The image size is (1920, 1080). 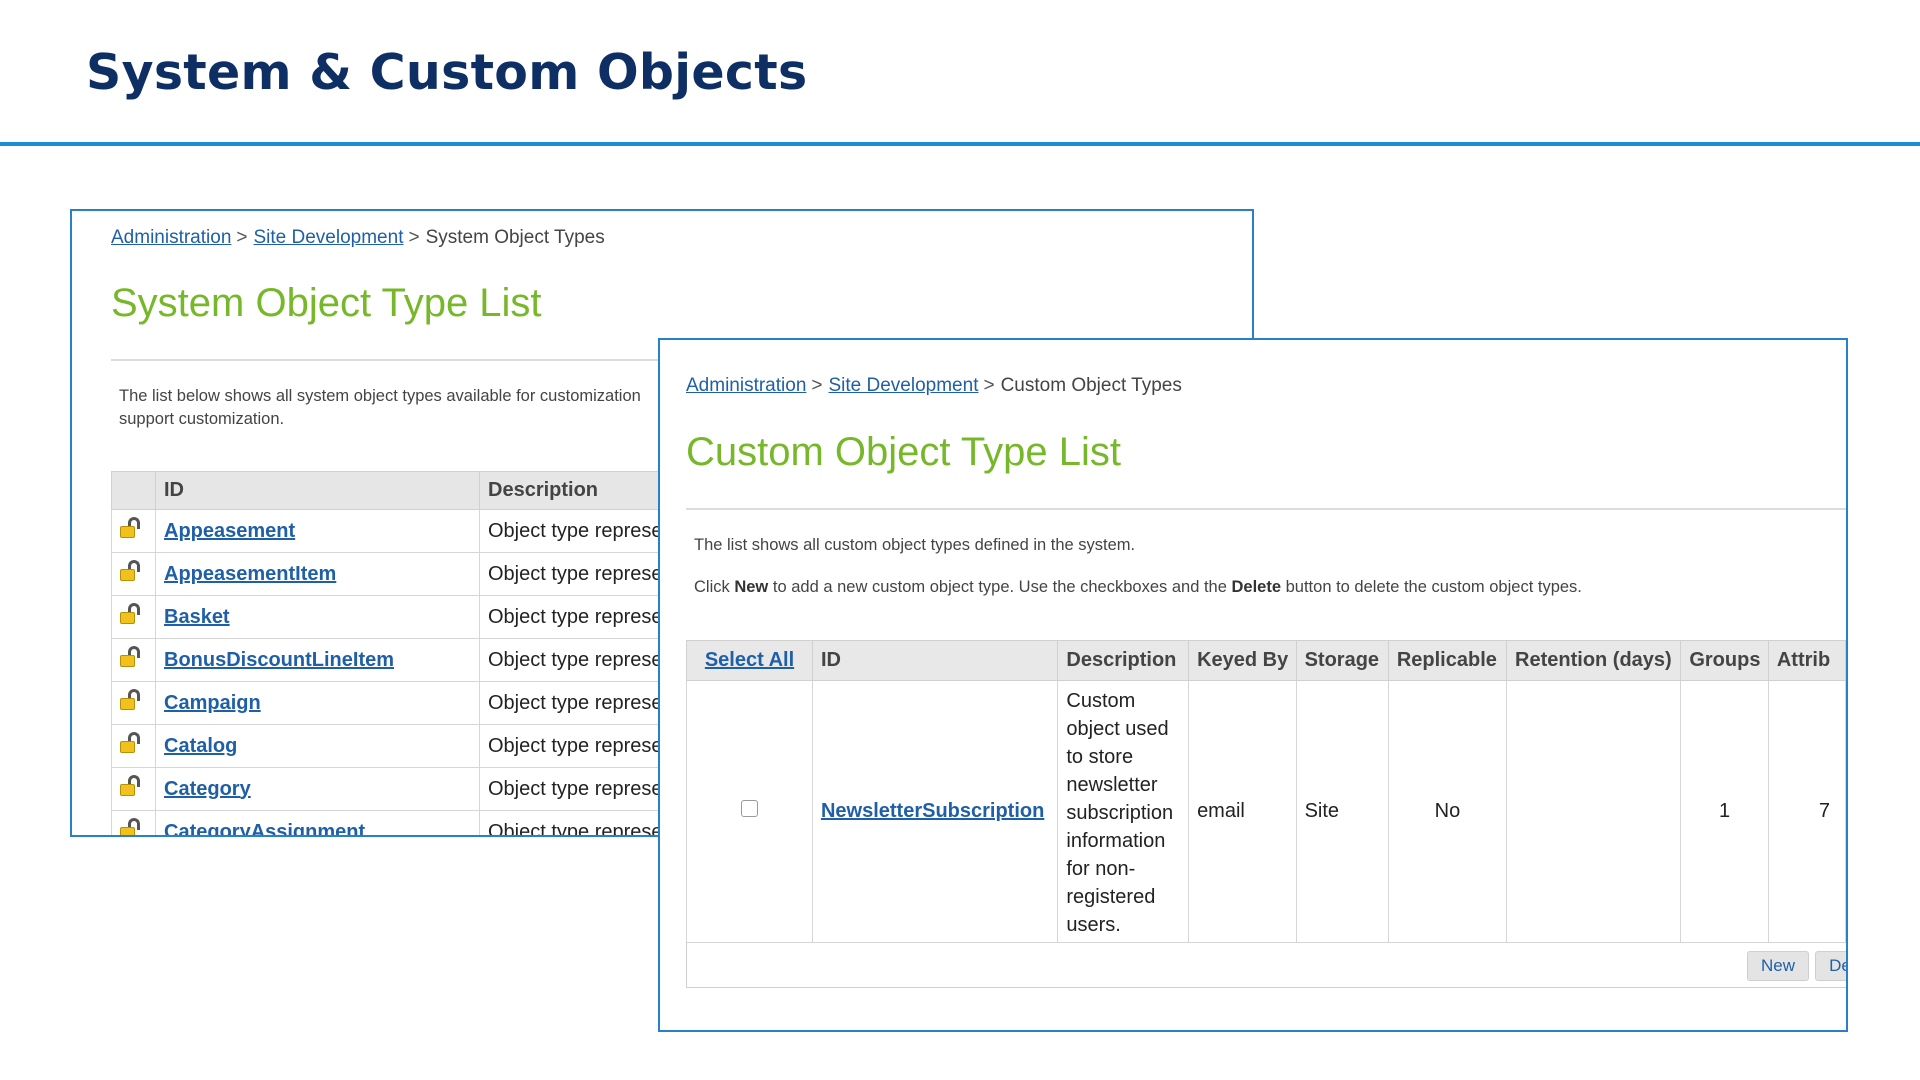 I want to click on select-all-link: Select All, so click(x=749, y=660).